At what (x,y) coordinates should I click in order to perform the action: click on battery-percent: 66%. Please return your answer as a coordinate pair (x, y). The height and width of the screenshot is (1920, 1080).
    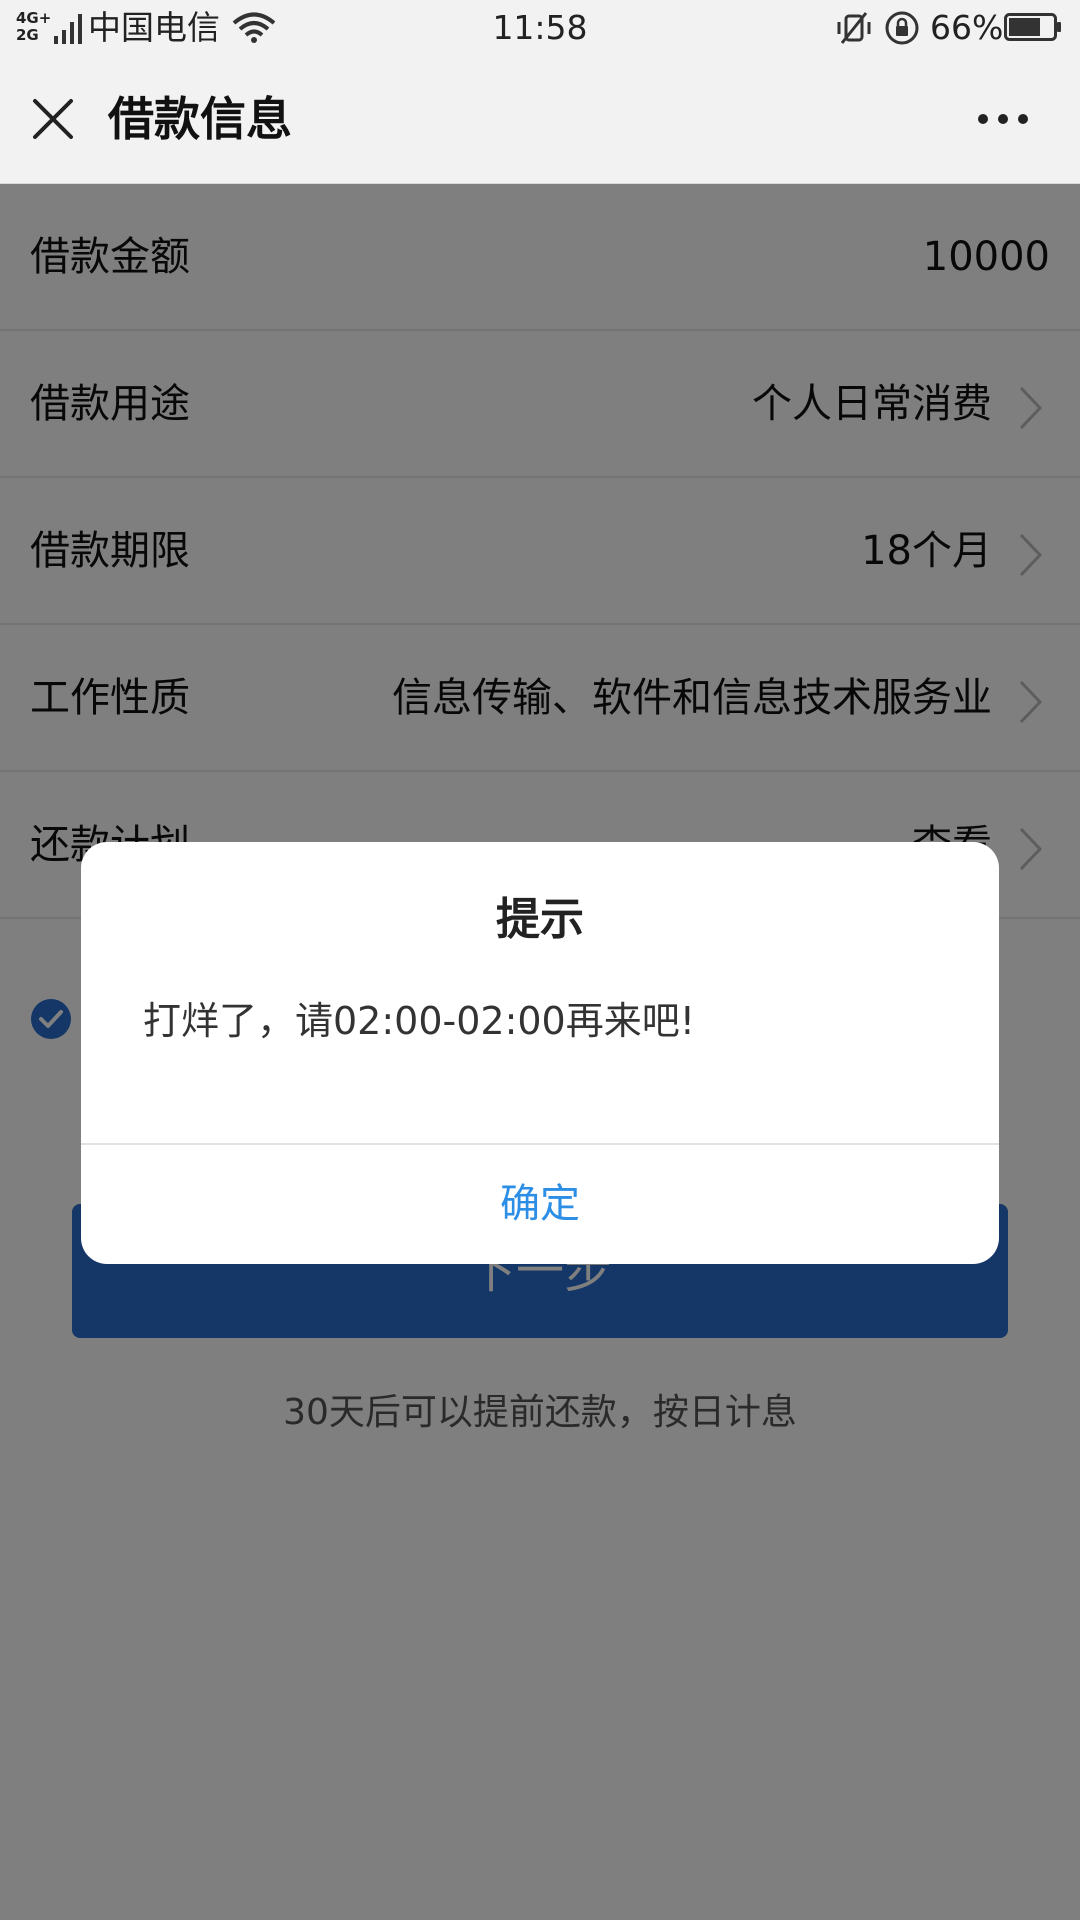
    Looking at the image, I should click on (967, 27).